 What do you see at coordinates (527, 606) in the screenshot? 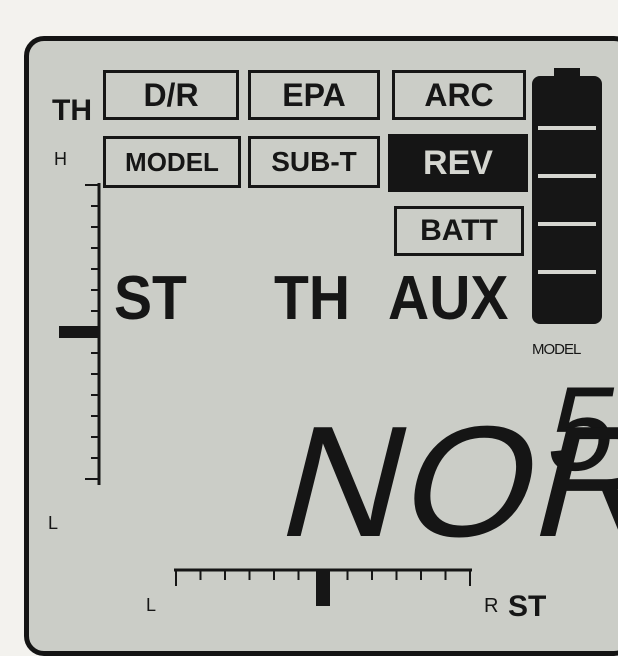
I see `steering-trim-label: ST` at bounding box center [527, 606].